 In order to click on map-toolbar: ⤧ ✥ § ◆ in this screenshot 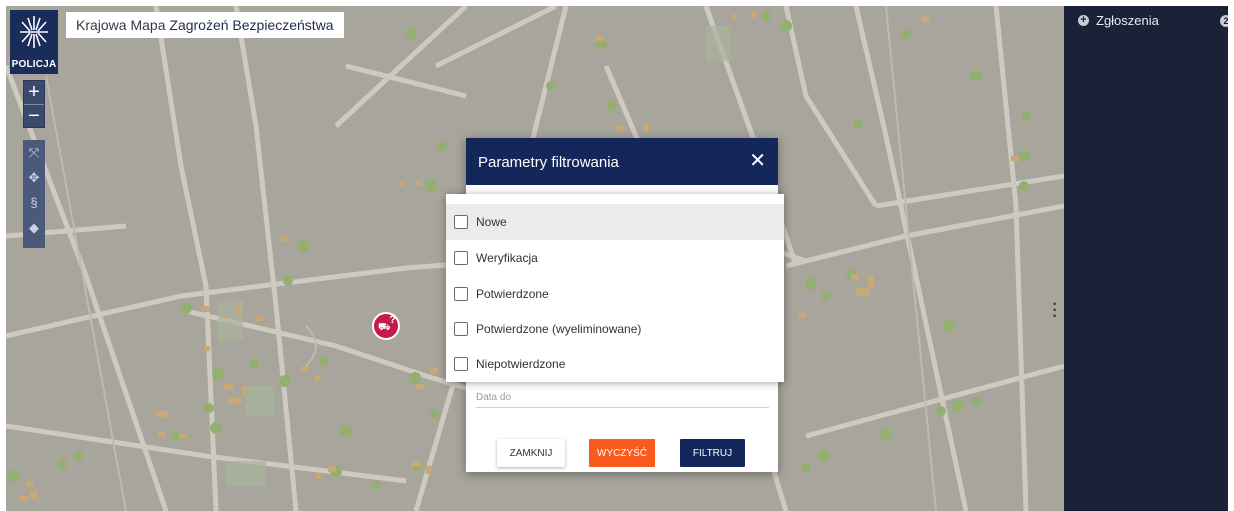, I will do `click(34, 194)`.